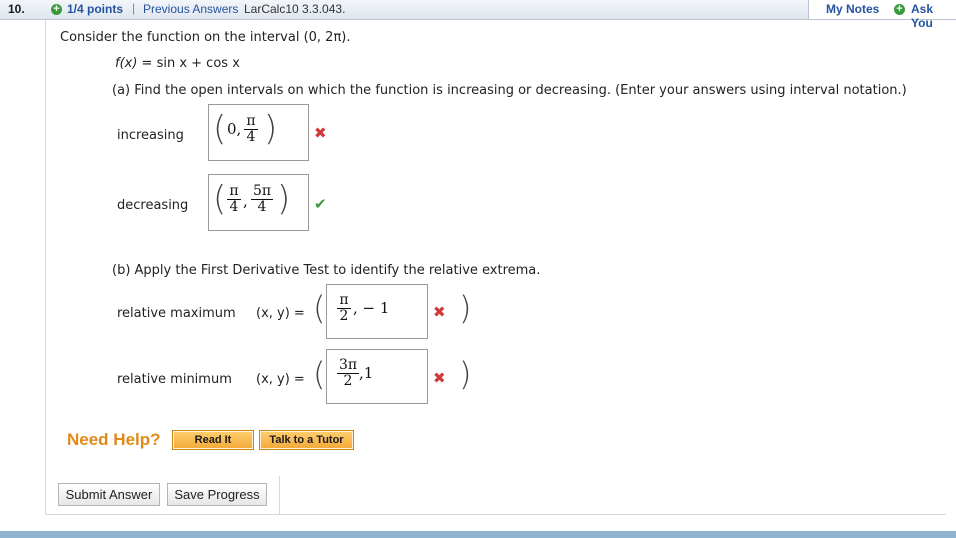 This screenshot has width=956, height=538. What do you see at coordinates (306, 440) in the screenshot?
I see `talk-to-tutor-button: Talk to a Tutor` at bounding box center [306, 440].